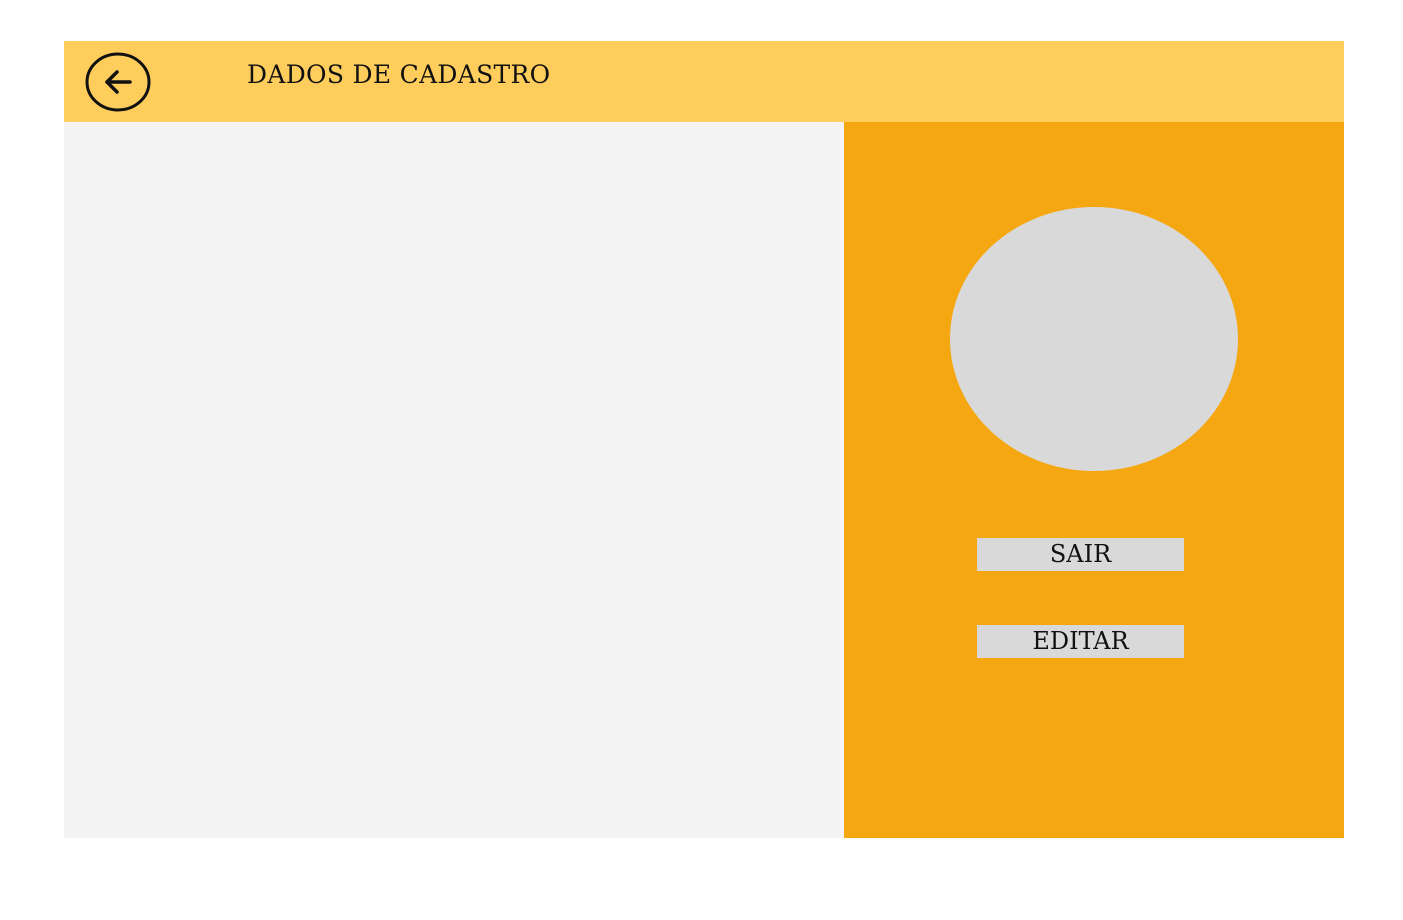 The image size is (1403, 920). Describe the element at coordinates (399, 74) in the screenshot. I see `page-title: DADOS DE CADASTRO` at that location.